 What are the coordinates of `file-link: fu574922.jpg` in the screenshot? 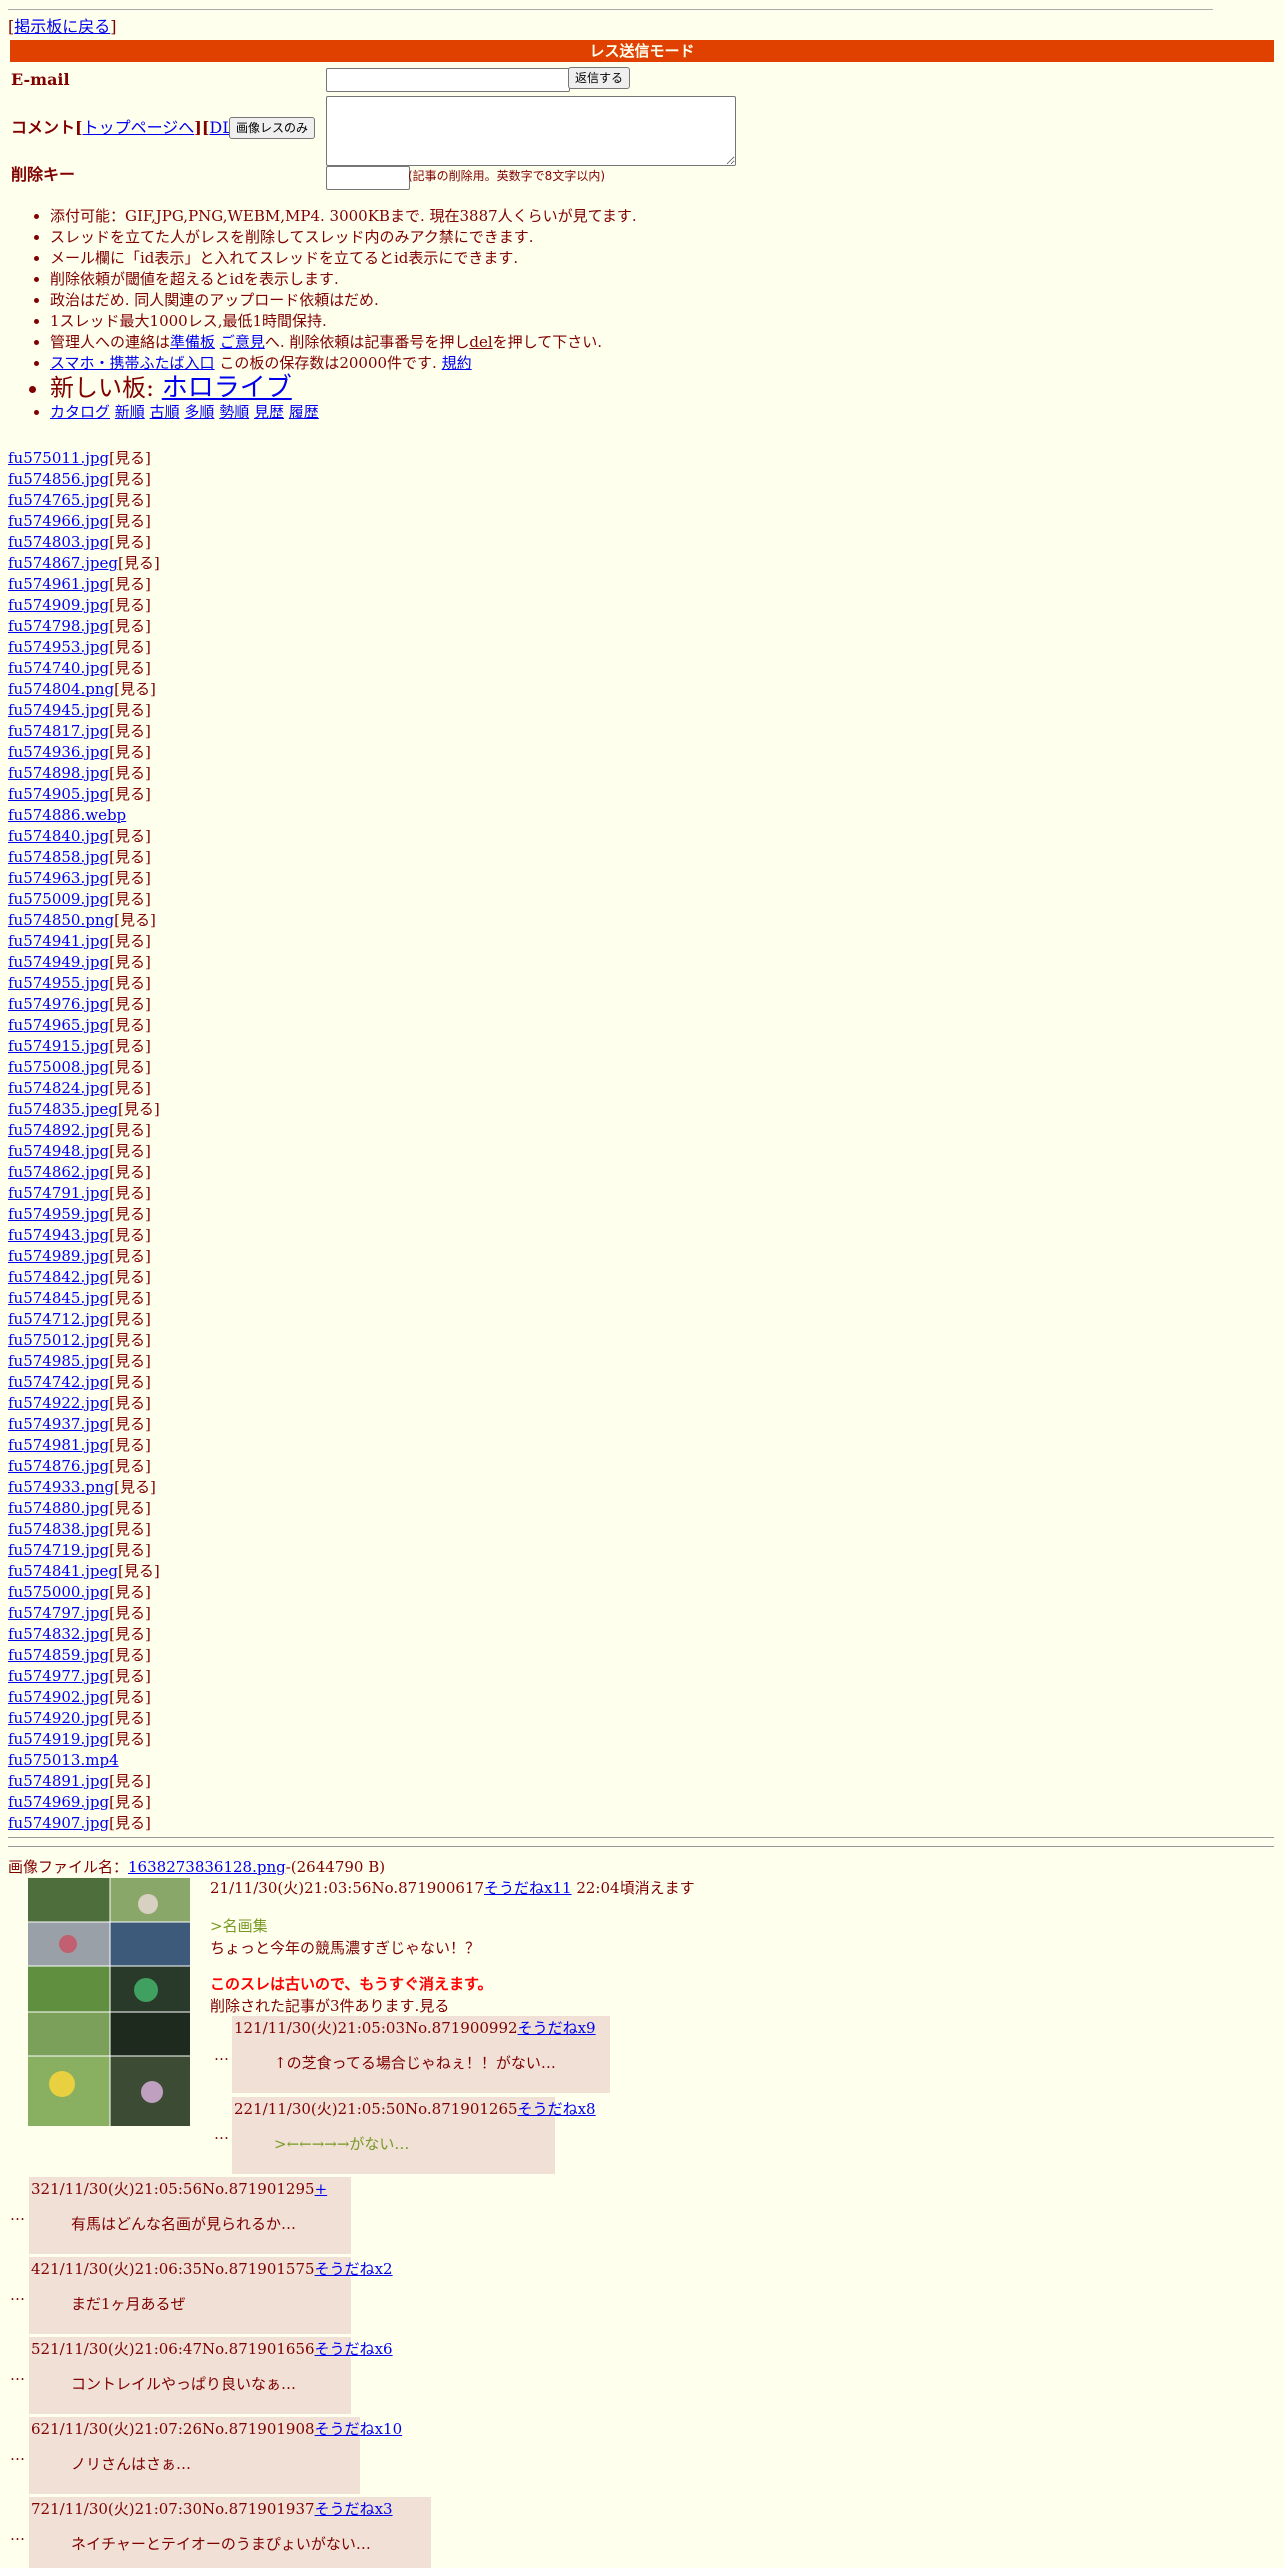 It's located at (58, 1403).